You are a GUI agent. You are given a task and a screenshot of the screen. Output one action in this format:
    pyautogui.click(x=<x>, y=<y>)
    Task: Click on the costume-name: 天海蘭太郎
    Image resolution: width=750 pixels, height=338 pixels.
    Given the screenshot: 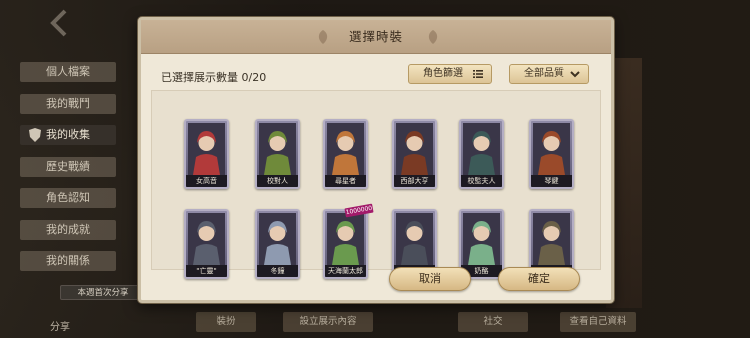 What is the action you would take?
    pyautogui.click(x=345, y=271)
    